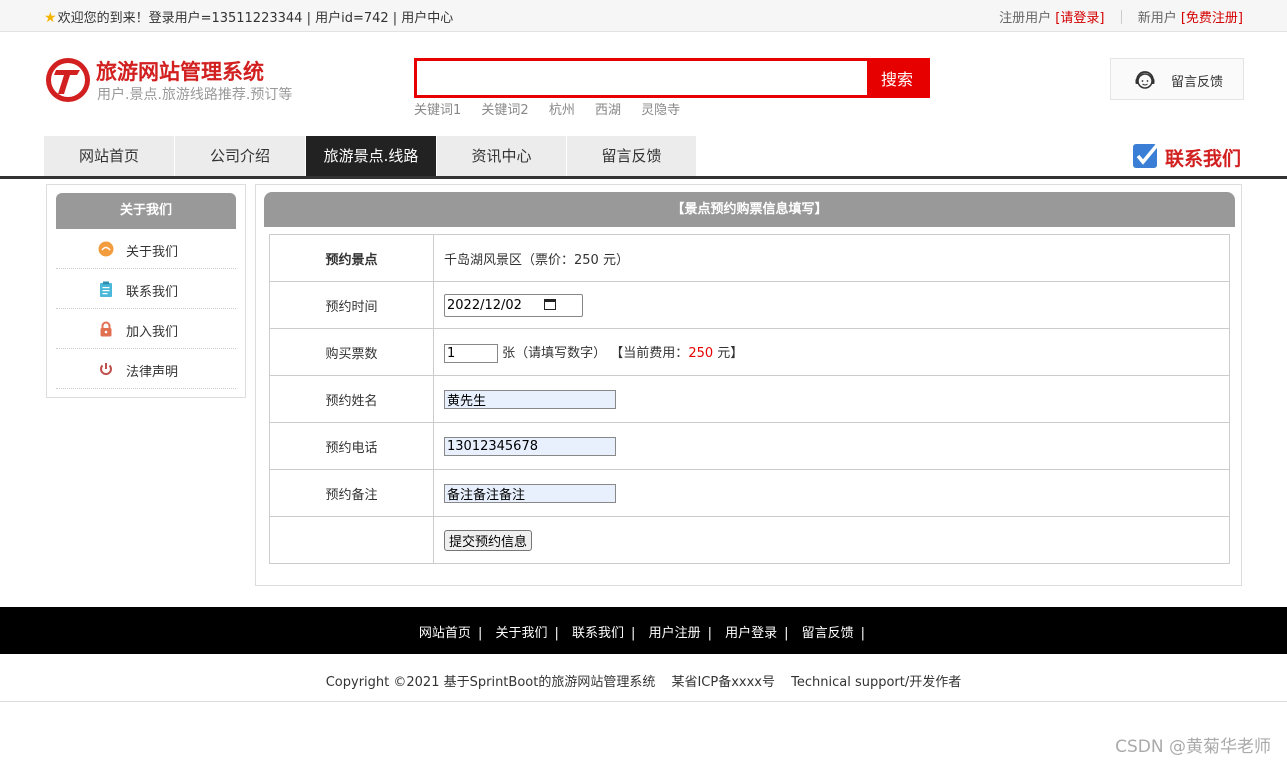  What do you see at coordinates (1079, 18) in the screenshot?
I see `login-link: [请登录]` at bounding box center [1079, 18].